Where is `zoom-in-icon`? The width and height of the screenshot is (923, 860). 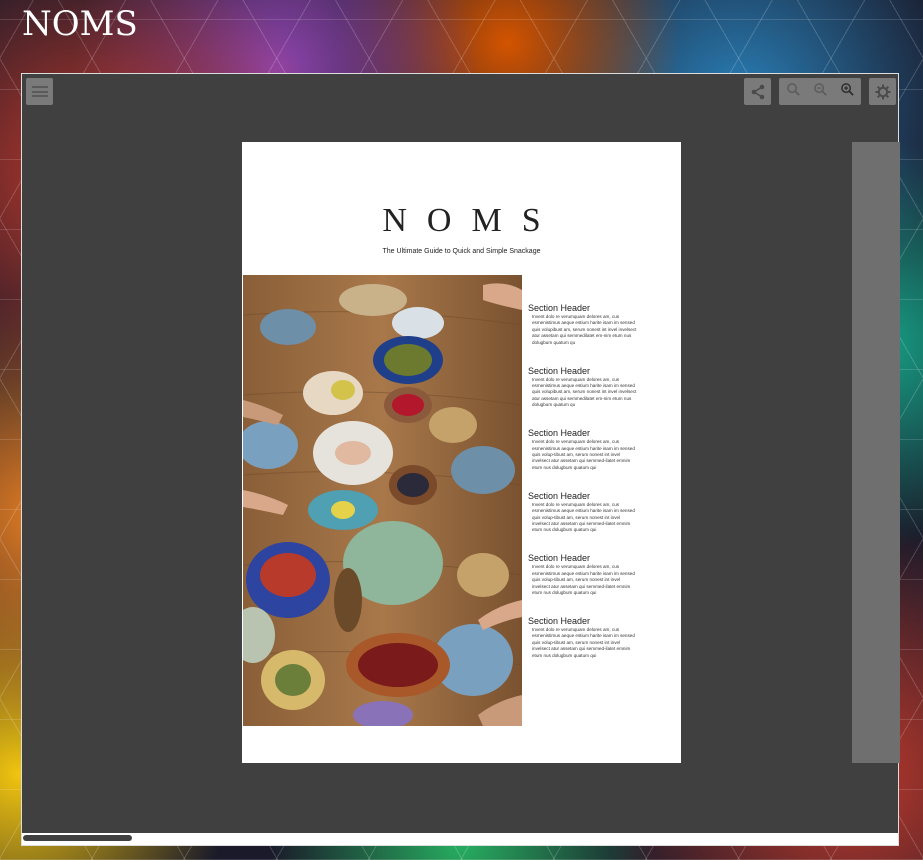 zoom-in-icon is located at coordinates (847, 89).